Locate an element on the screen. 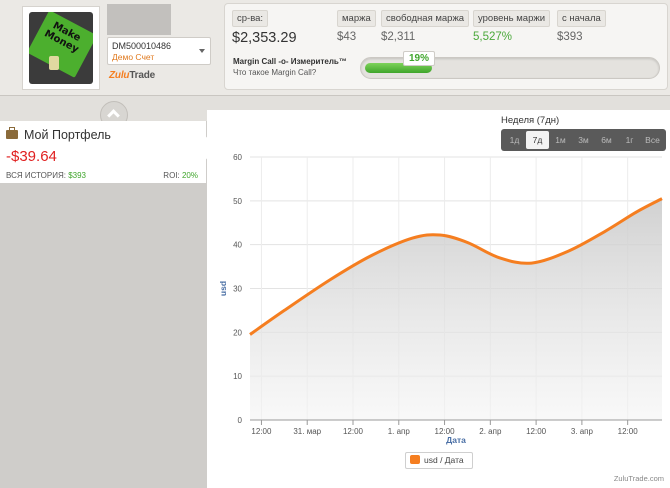 The image size is (670, 488). metric-since-start-label: с начала is located at coordinates (581, 18).